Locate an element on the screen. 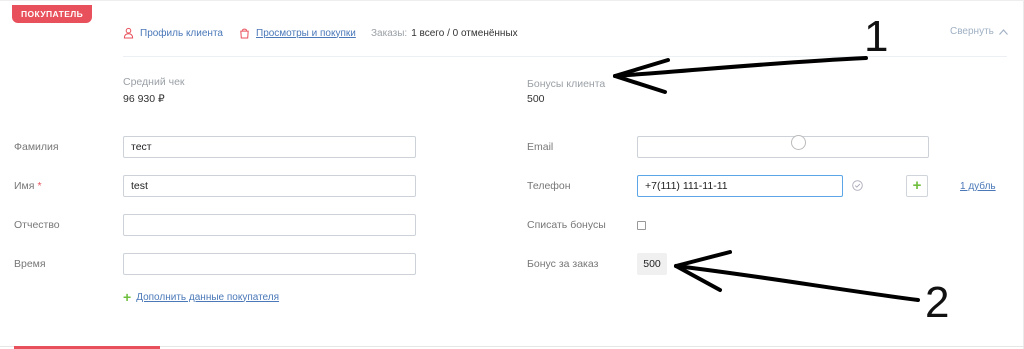  order-bonus-label: Бонус за заказ is located at coordinates (563, 264).